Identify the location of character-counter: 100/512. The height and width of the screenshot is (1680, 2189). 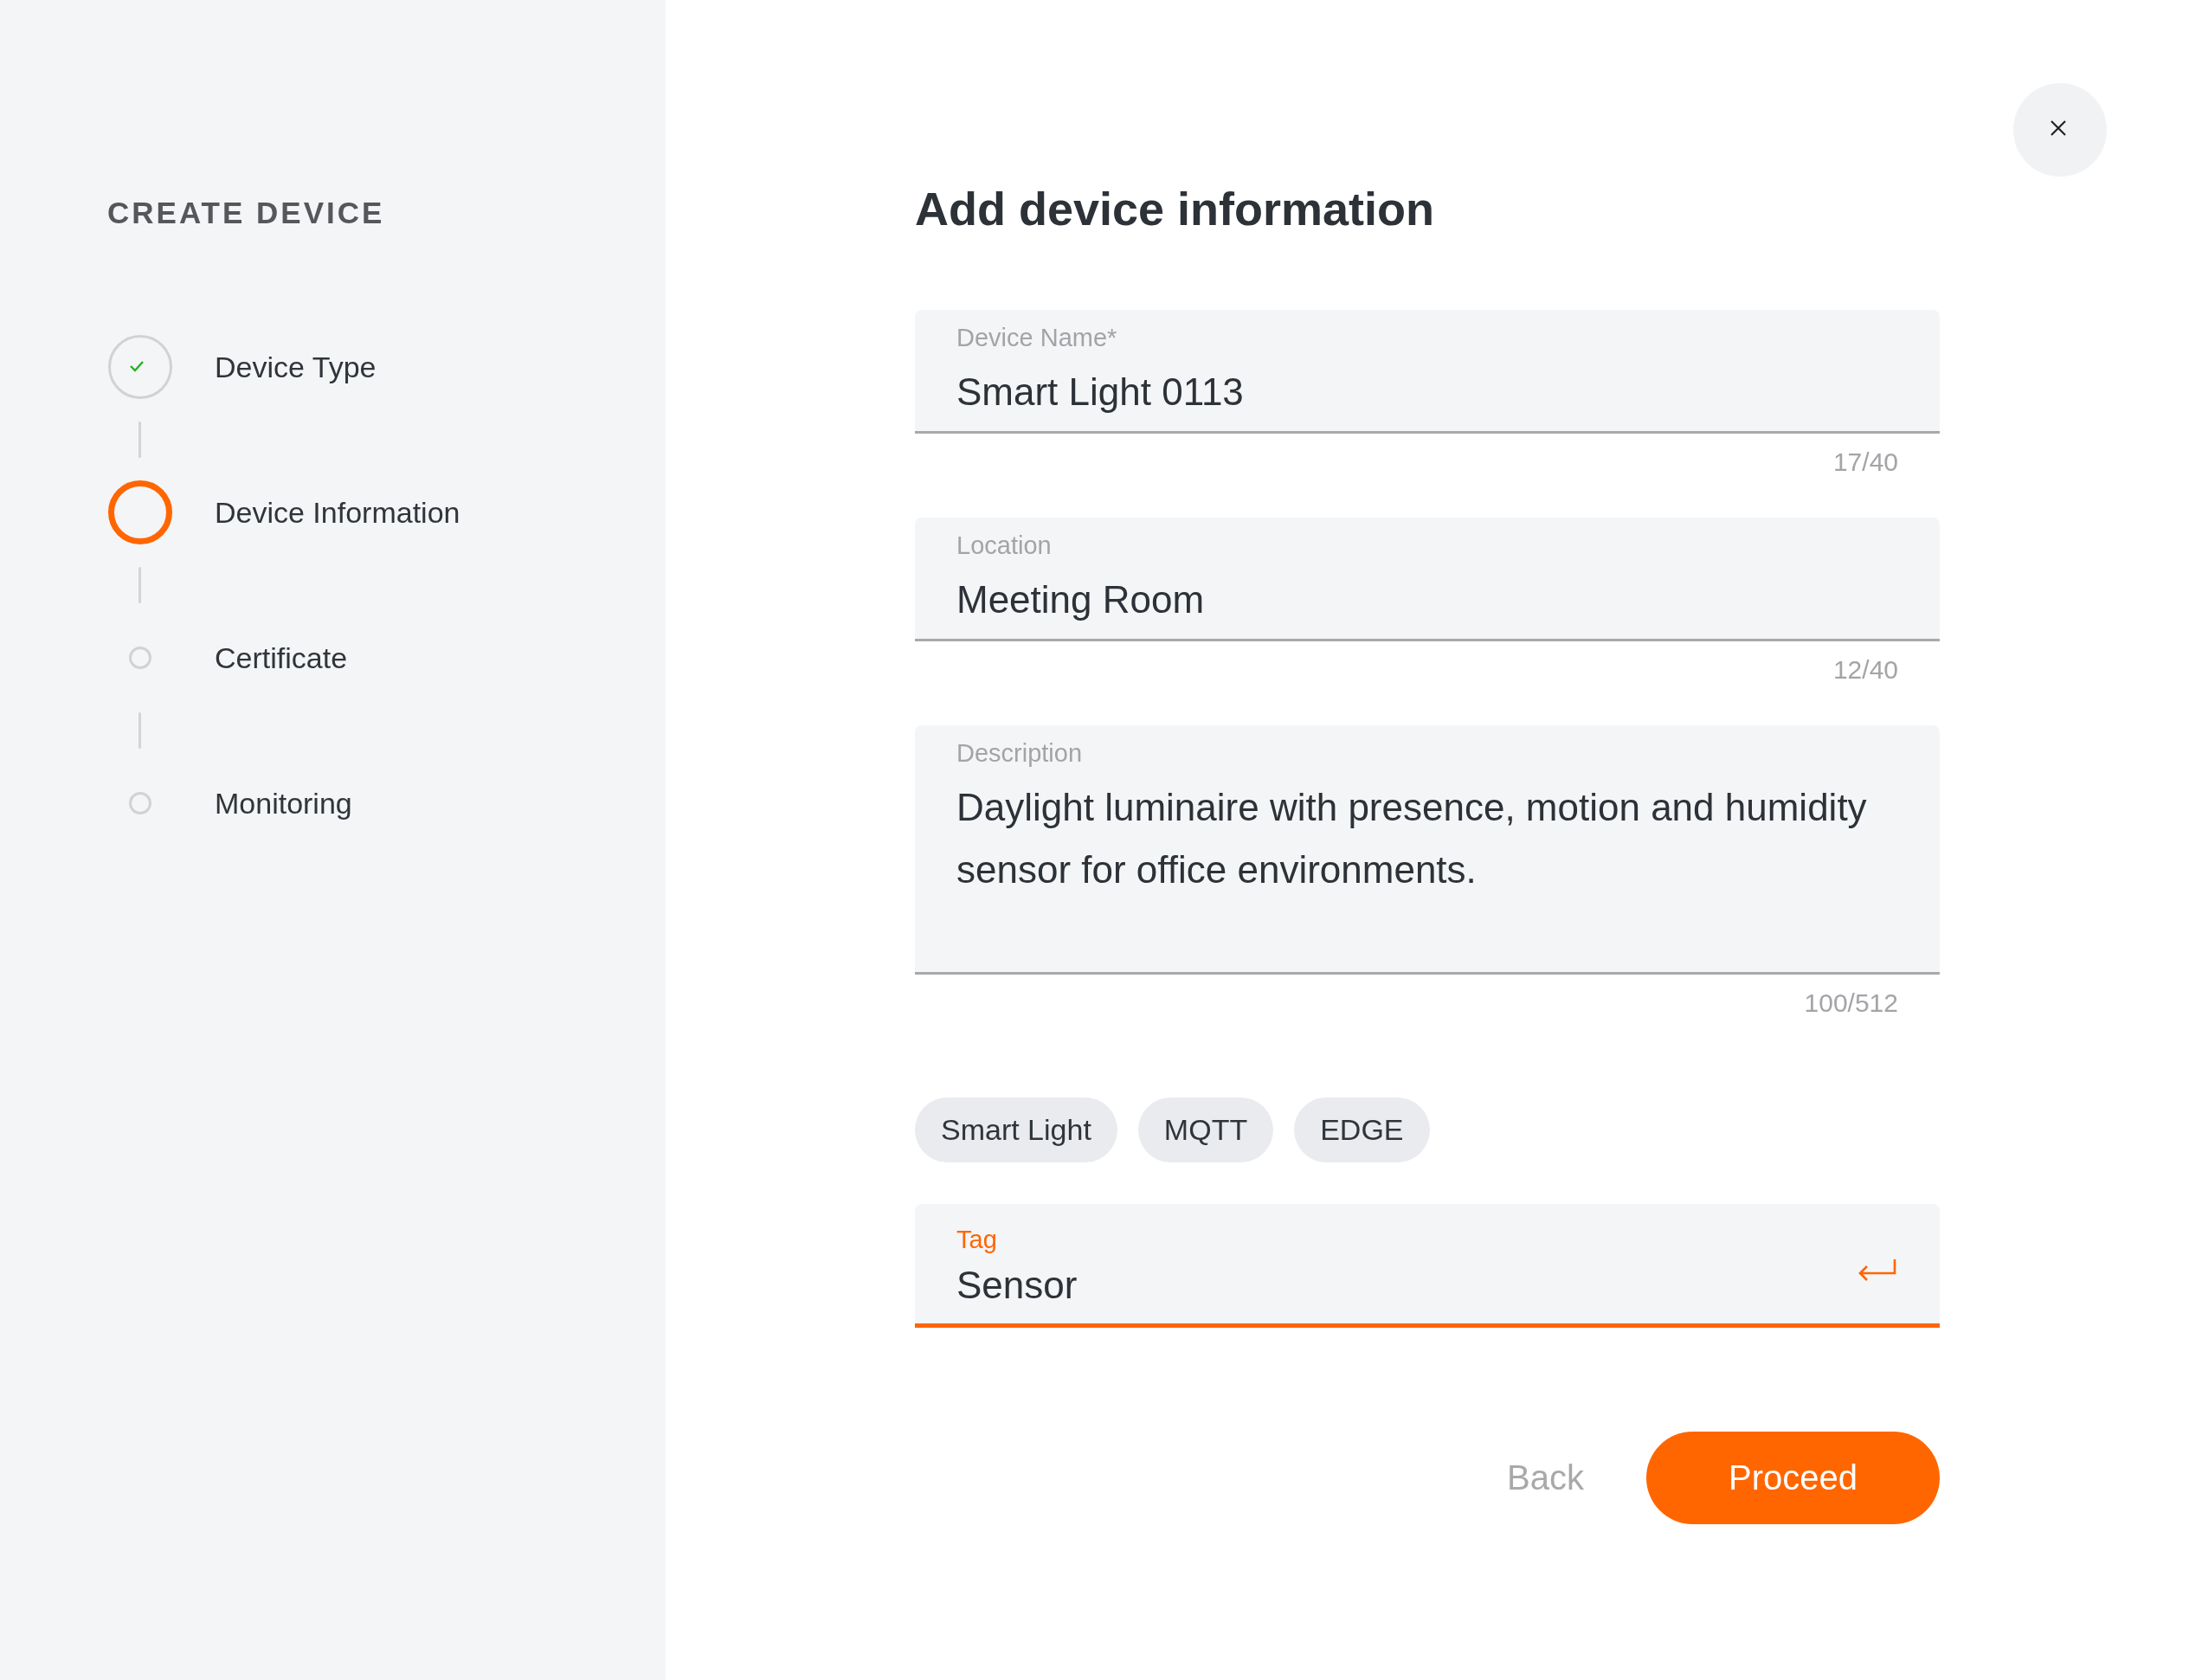
(1851, 1003).